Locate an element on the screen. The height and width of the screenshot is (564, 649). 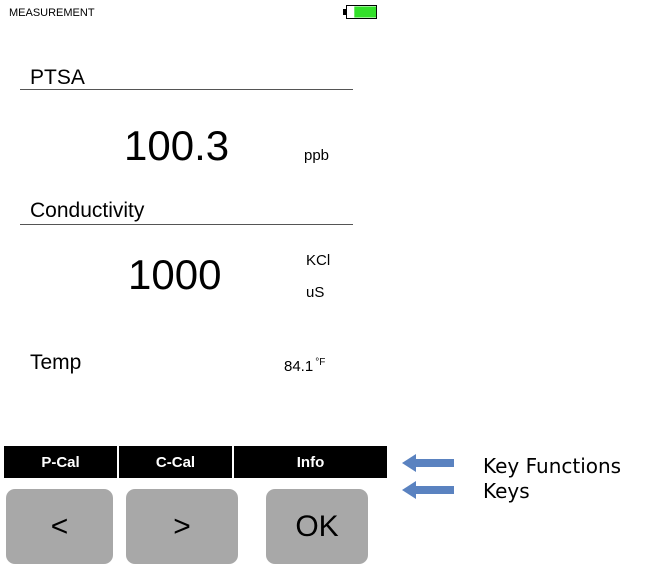
key-functions-label: Key Functions is located at coordinates (552, 466).